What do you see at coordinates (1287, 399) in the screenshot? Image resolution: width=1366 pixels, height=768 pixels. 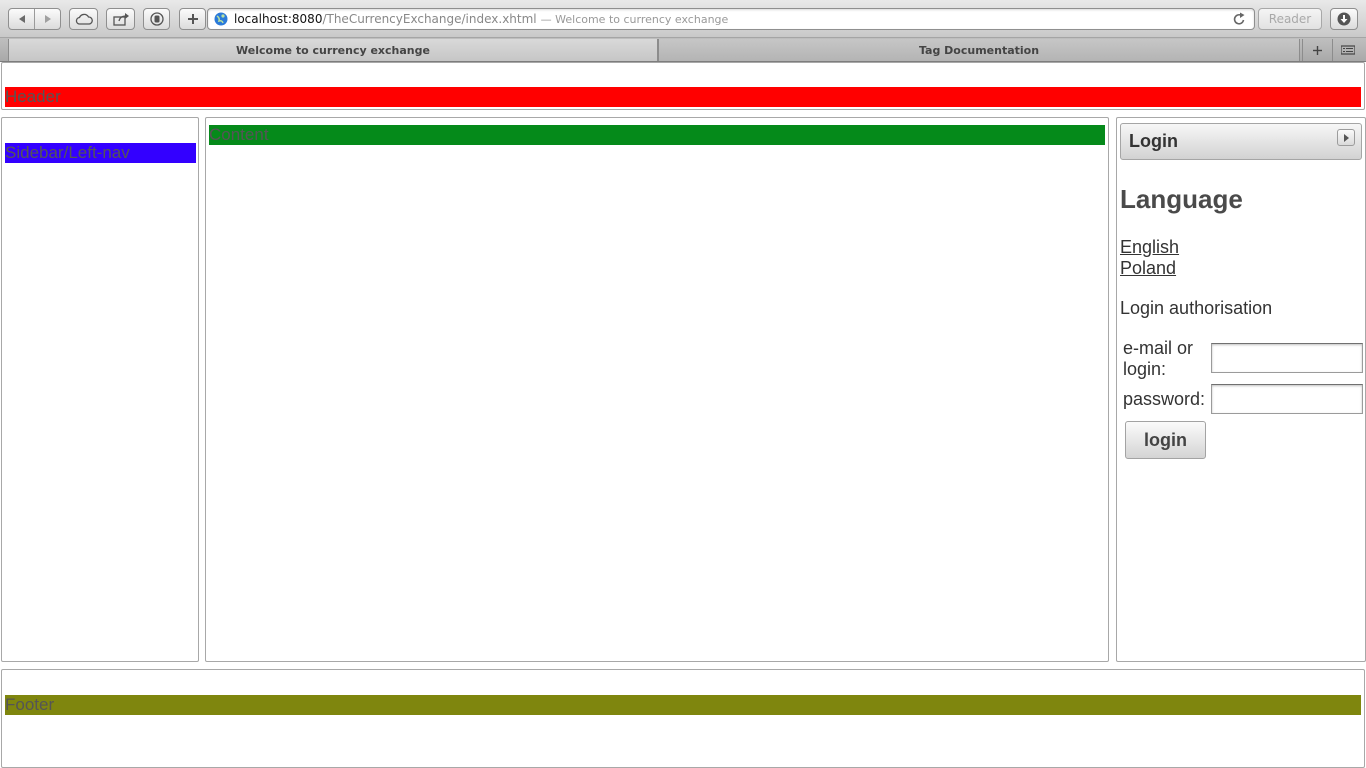 I see `password-field` at bounding box center [1287, 399].